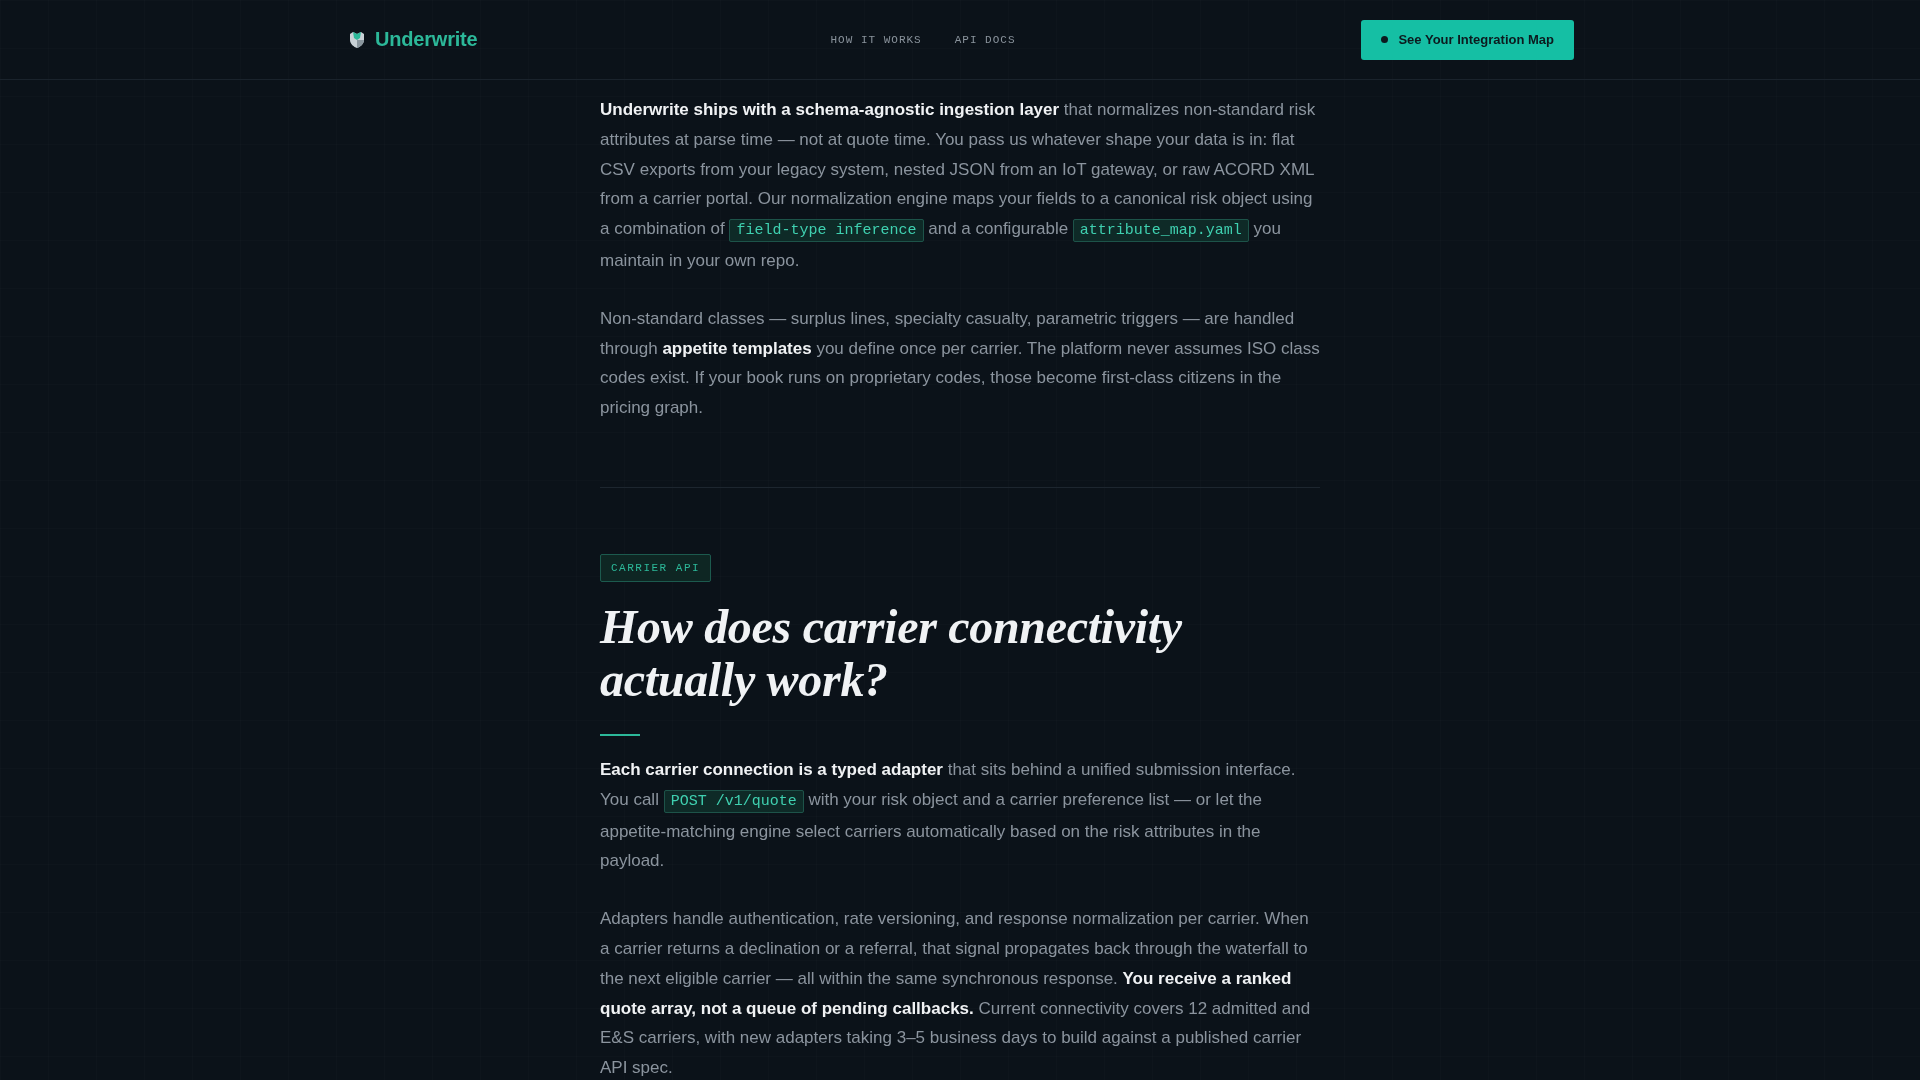  I want to click on nav-link: HOW IT WORKS, so click(876, 39).